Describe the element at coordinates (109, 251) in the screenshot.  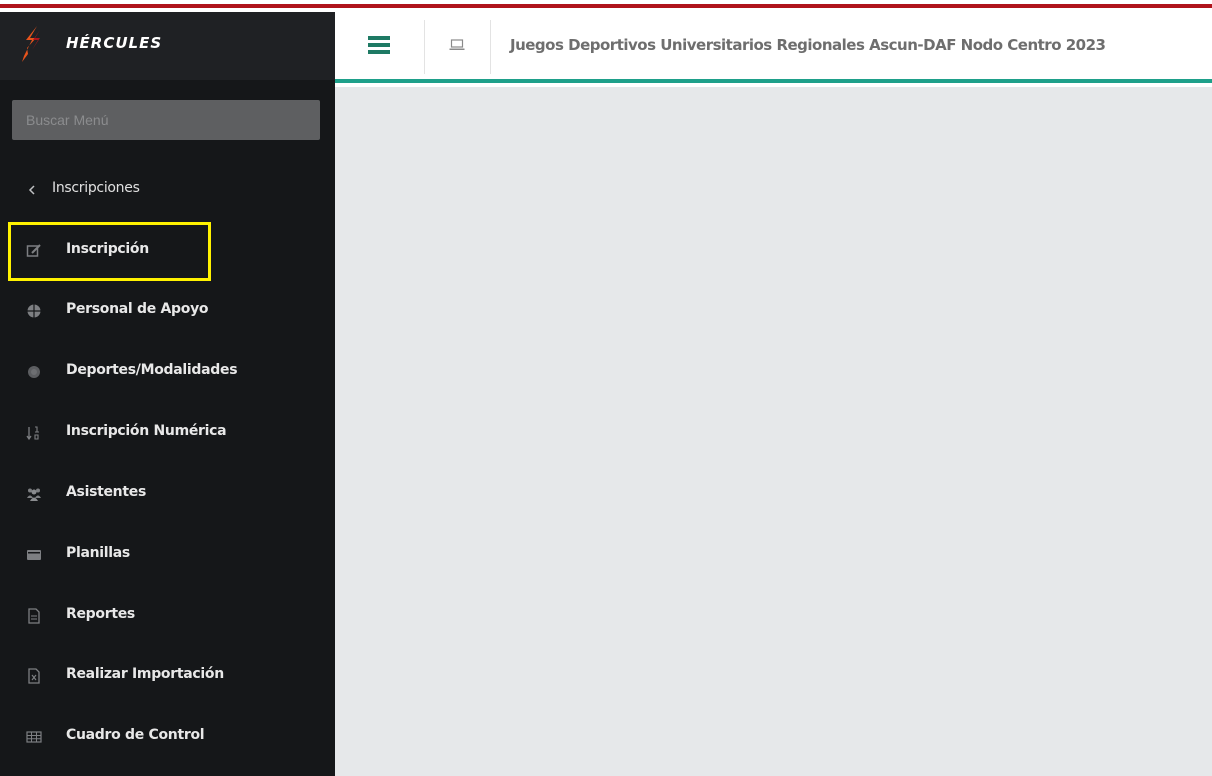
I see `highlight-box` at that location.